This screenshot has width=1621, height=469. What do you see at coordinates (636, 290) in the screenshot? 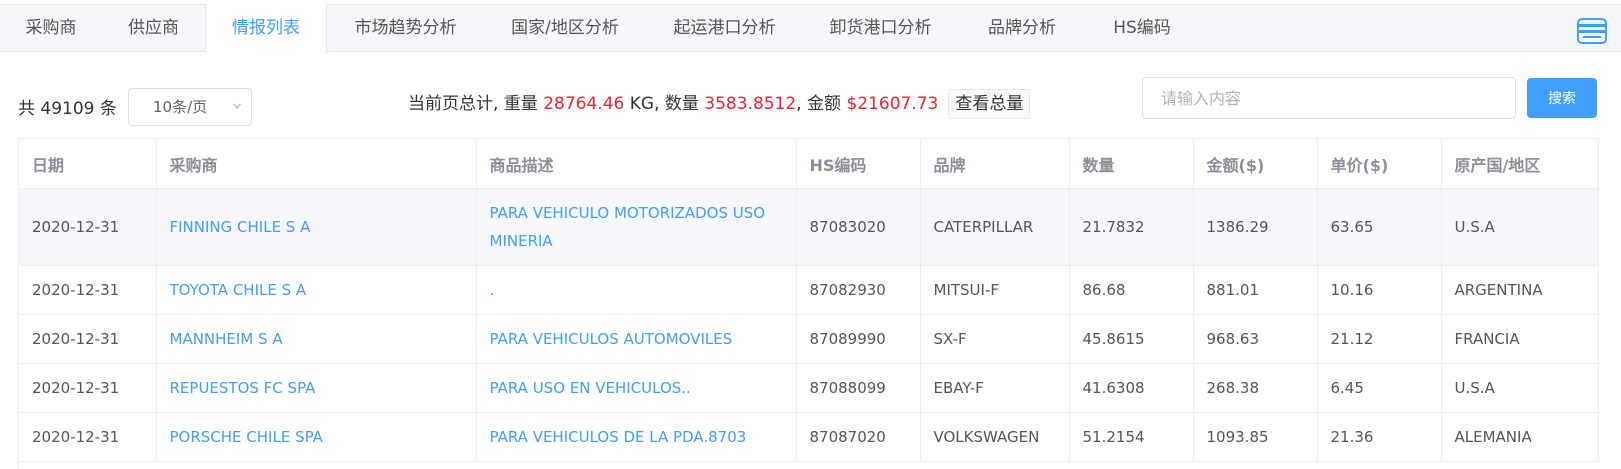
I see `cell-description-link: .` at bounding box center [636, 290].